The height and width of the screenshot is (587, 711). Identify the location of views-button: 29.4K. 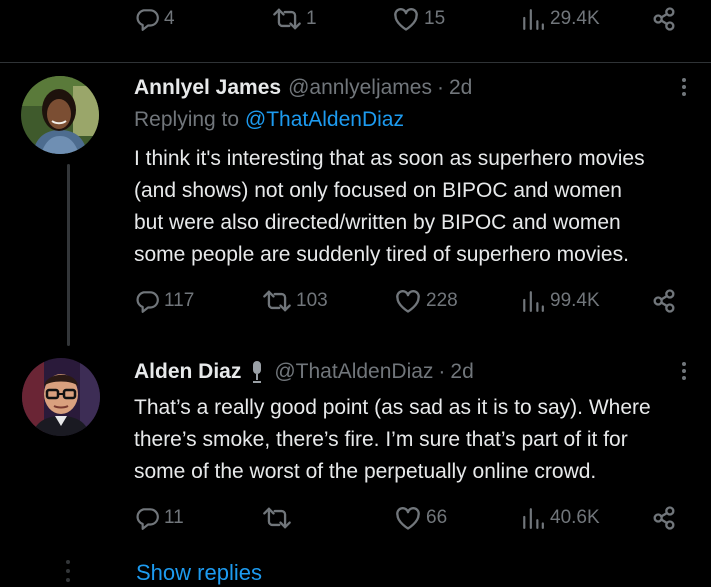
(560, 19).